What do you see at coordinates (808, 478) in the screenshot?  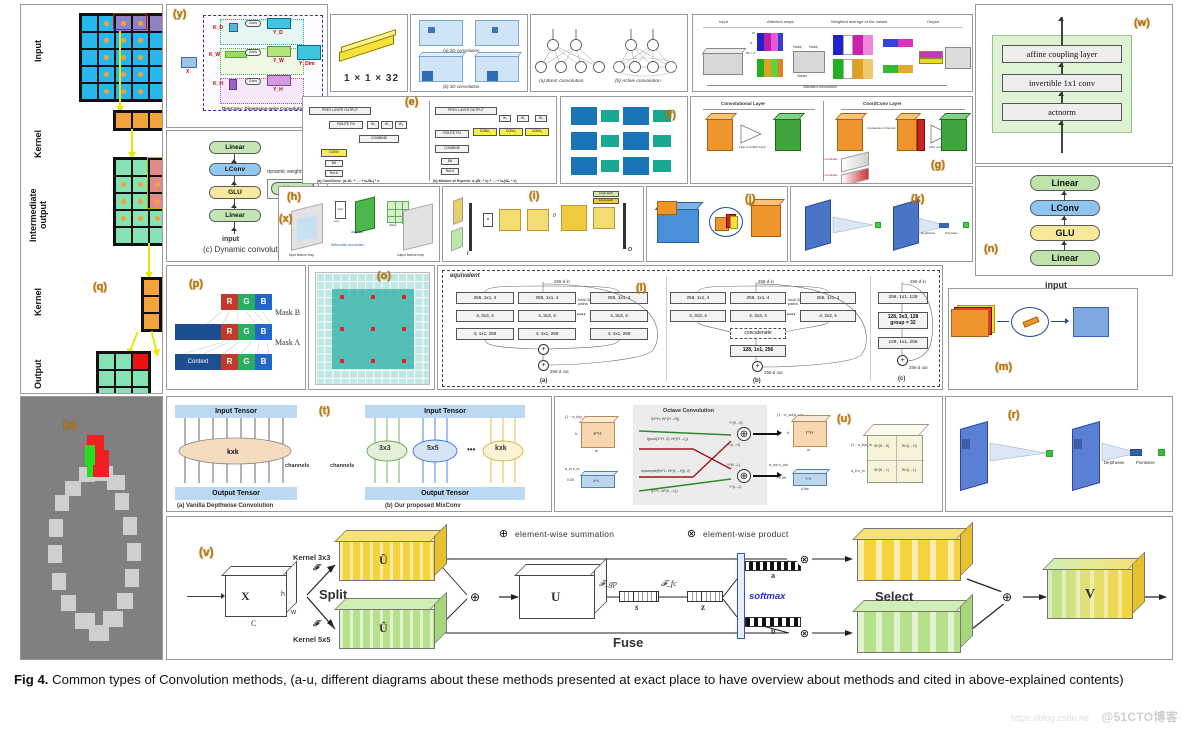 I see `u-yl-label: Y^L` at bounding box center [808, 478].